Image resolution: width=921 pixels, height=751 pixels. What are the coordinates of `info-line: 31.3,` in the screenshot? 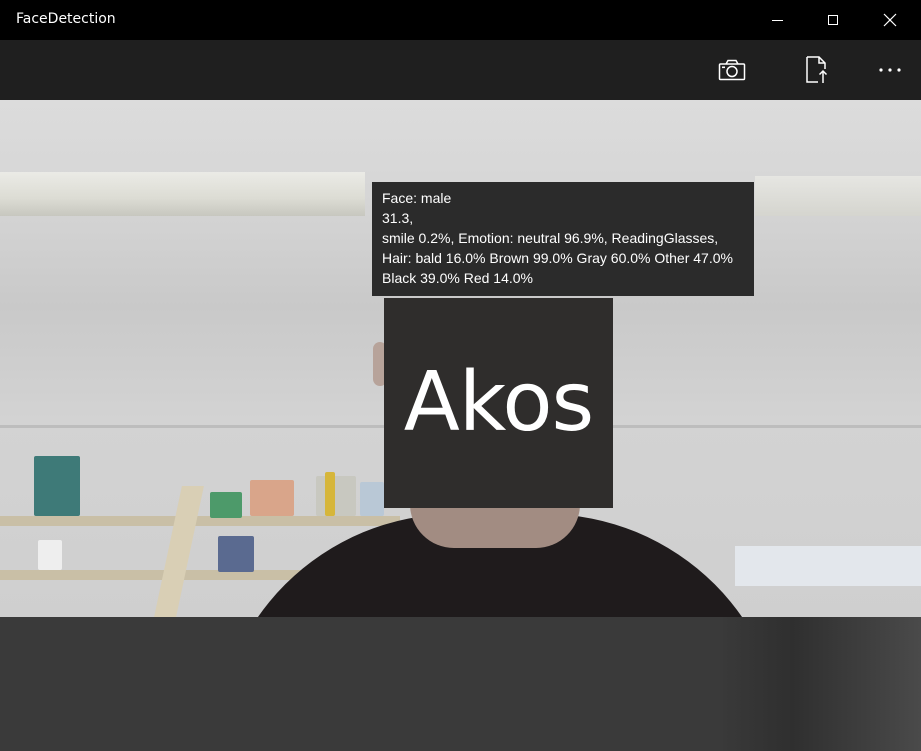 It's located at (398, 218).